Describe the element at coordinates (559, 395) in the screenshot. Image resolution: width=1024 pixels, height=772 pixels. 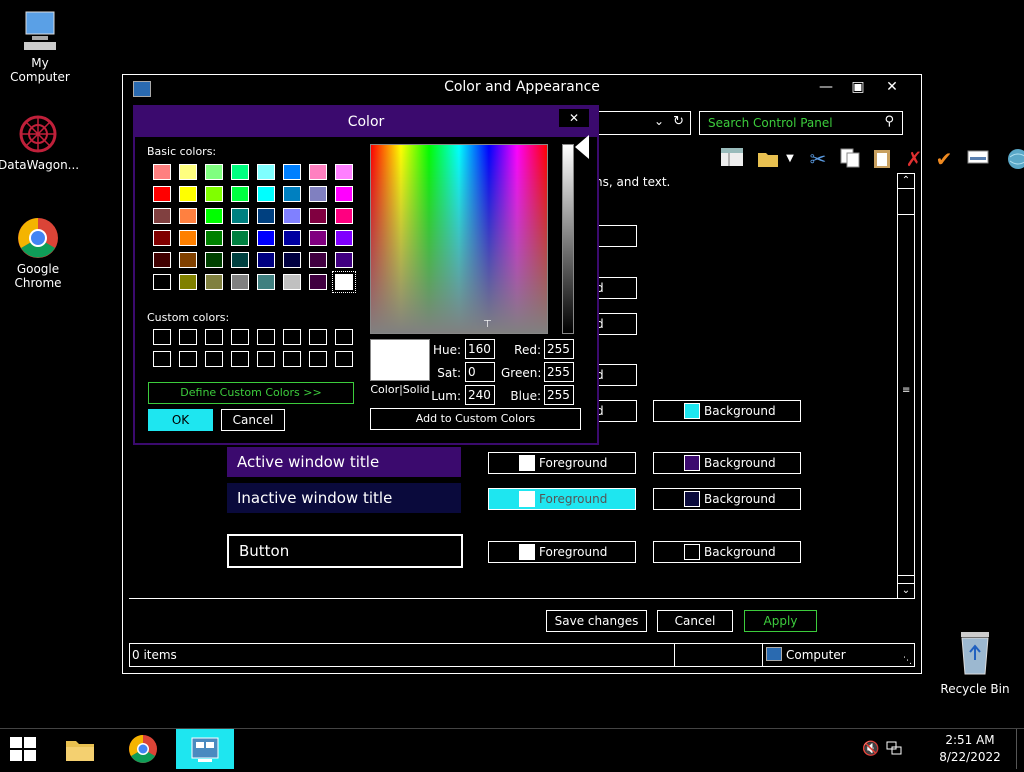
I see `blue-input: 255` at that location.